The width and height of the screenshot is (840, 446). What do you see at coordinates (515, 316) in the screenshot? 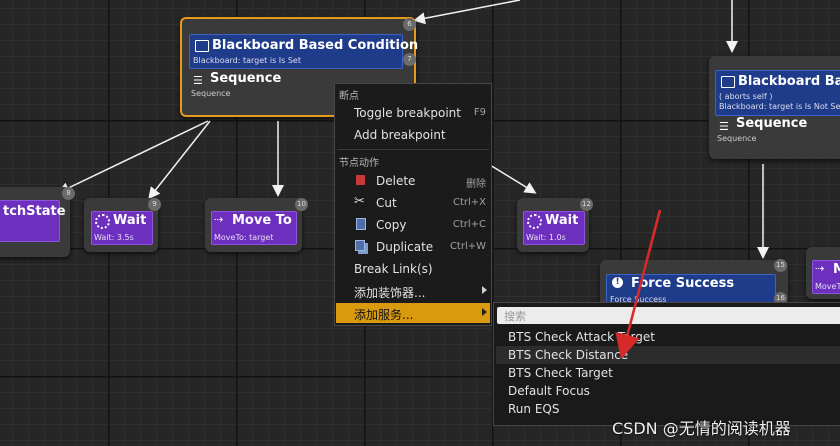
I see `search-placeholder: 搜索` at bounding box center [515, 316].